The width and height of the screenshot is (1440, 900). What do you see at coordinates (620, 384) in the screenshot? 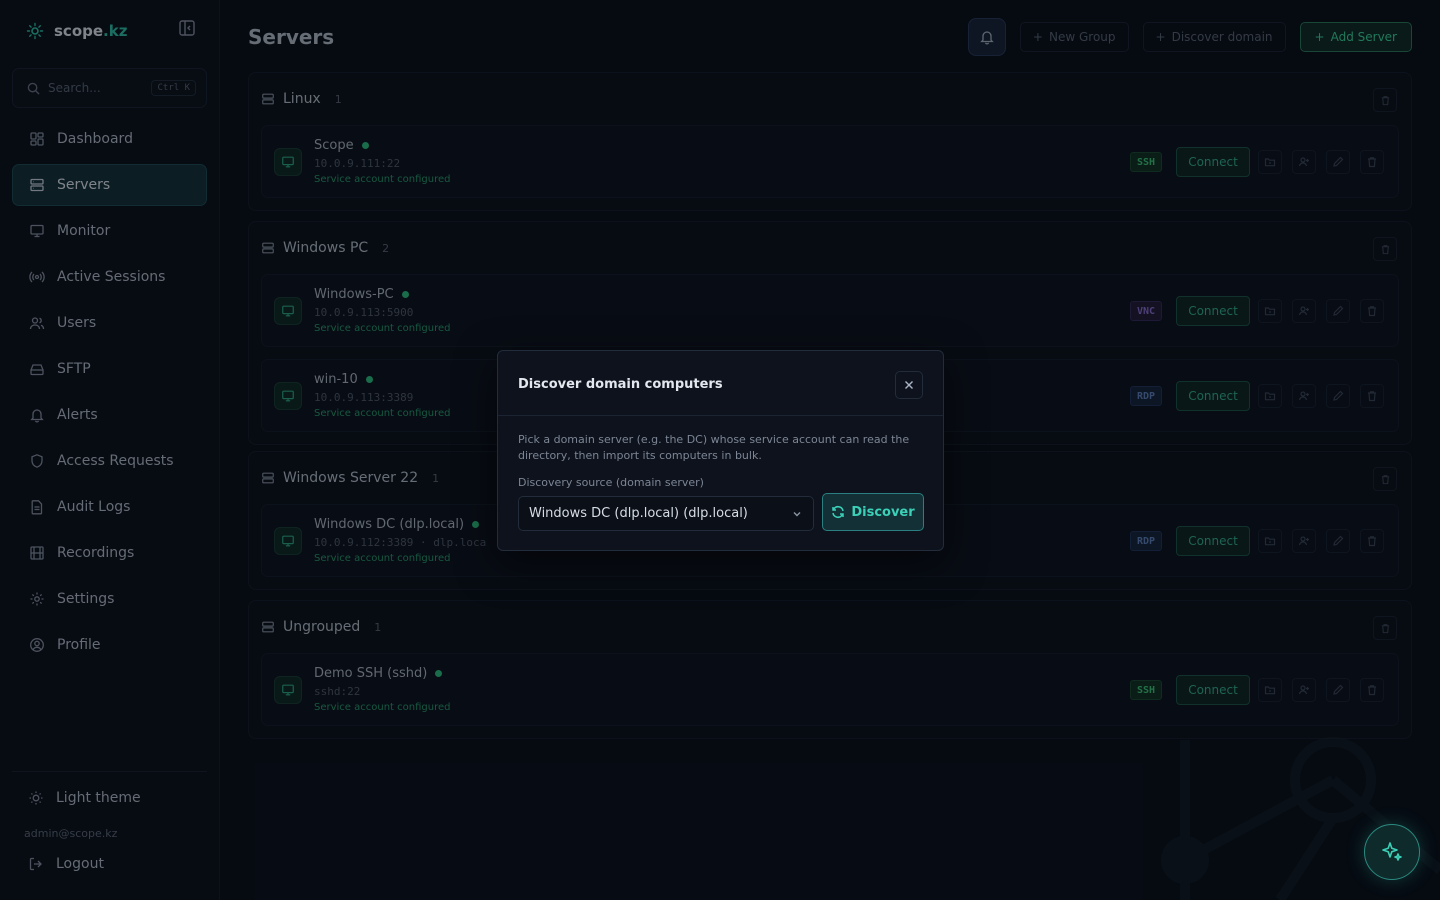
I see `dialog-title: Discover domain computers` at bounding box center [620, 384].